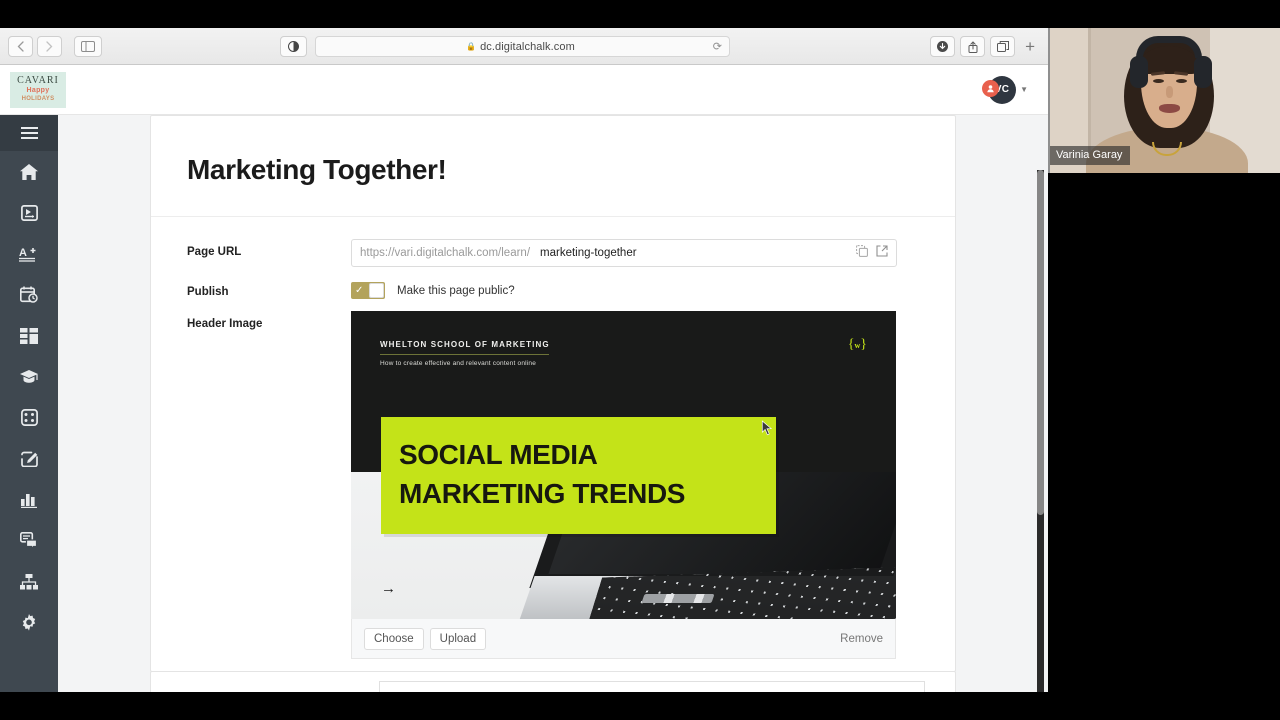  I want to click on share-button, so click(973, 46).